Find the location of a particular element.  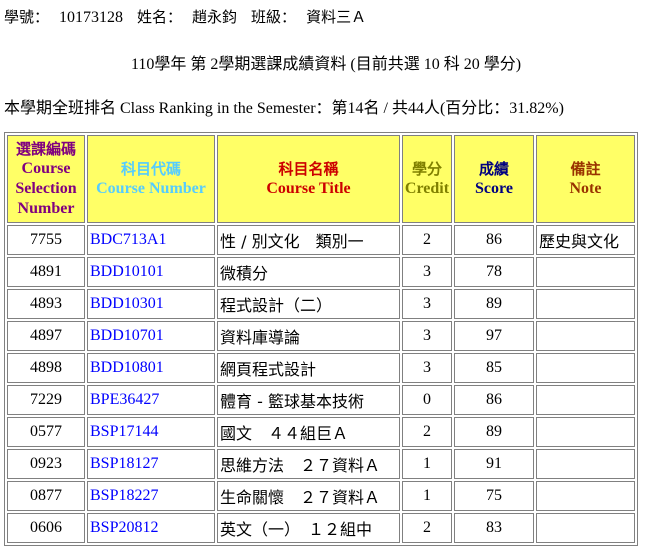

table-row: 4897 BDD10701 資料庫導論 3 97 is located at coordinates (321, 336).